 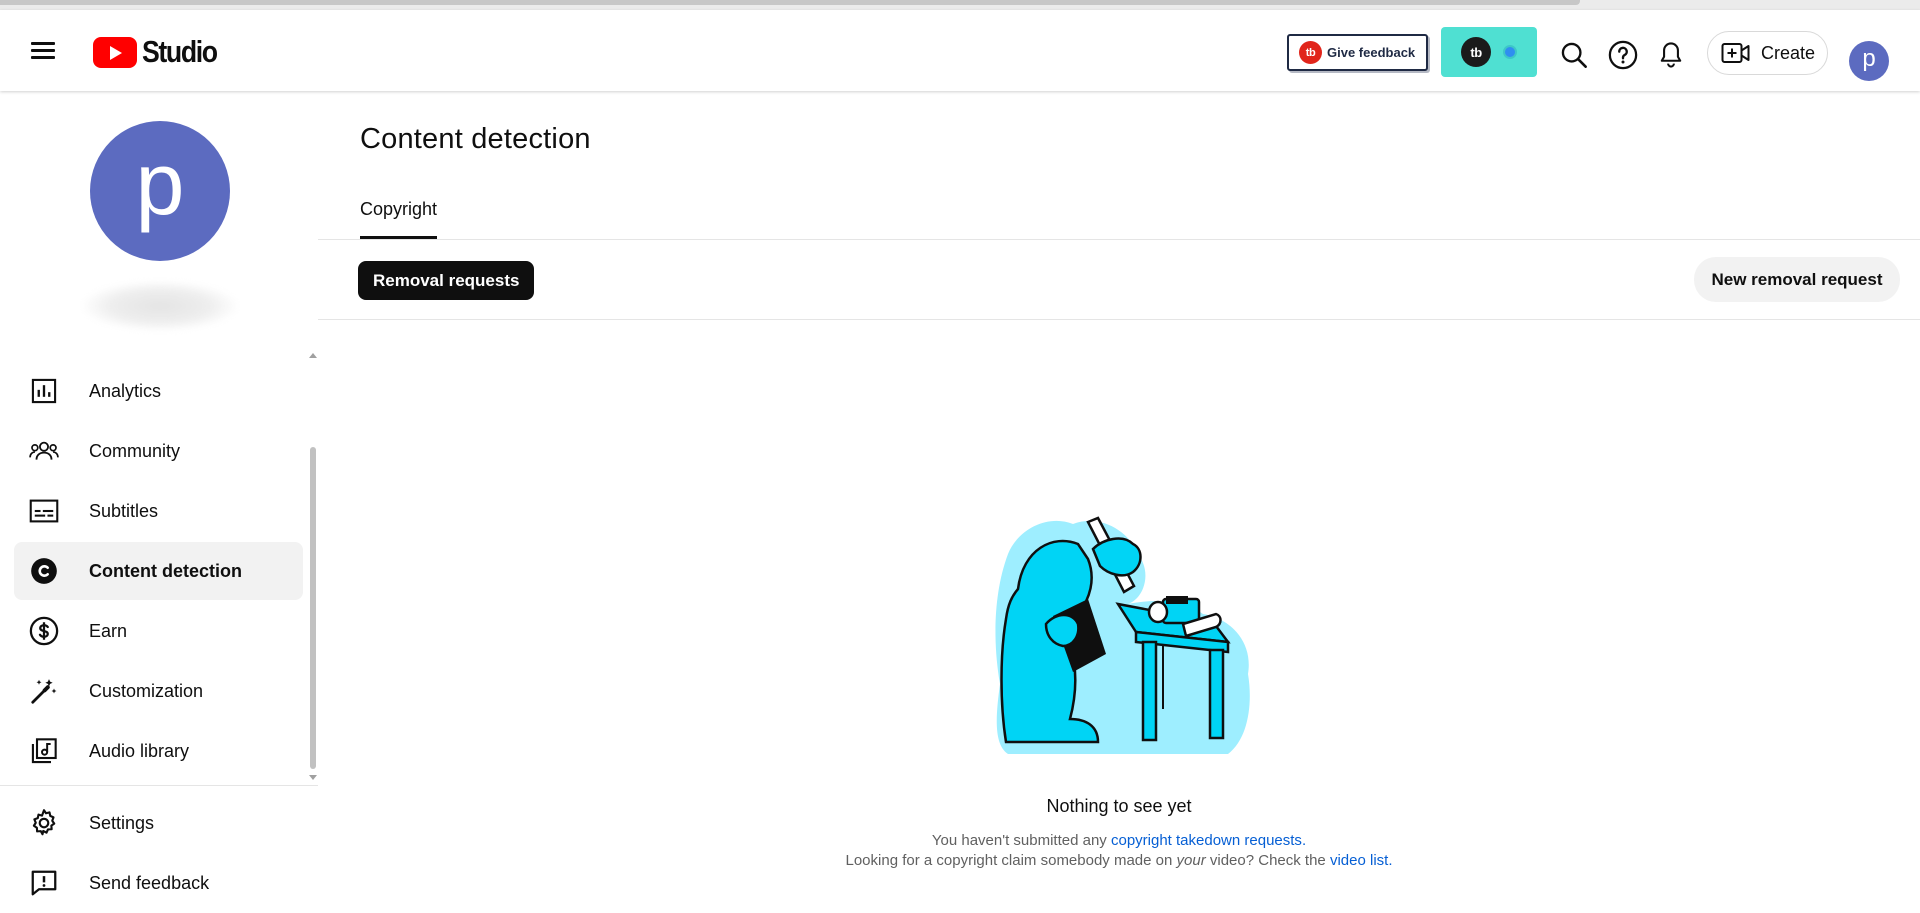 What do you see at coordinates (313, 608) in the screenshot?
I see `sidebar-scrollbar` at bounding box center [313, 608].